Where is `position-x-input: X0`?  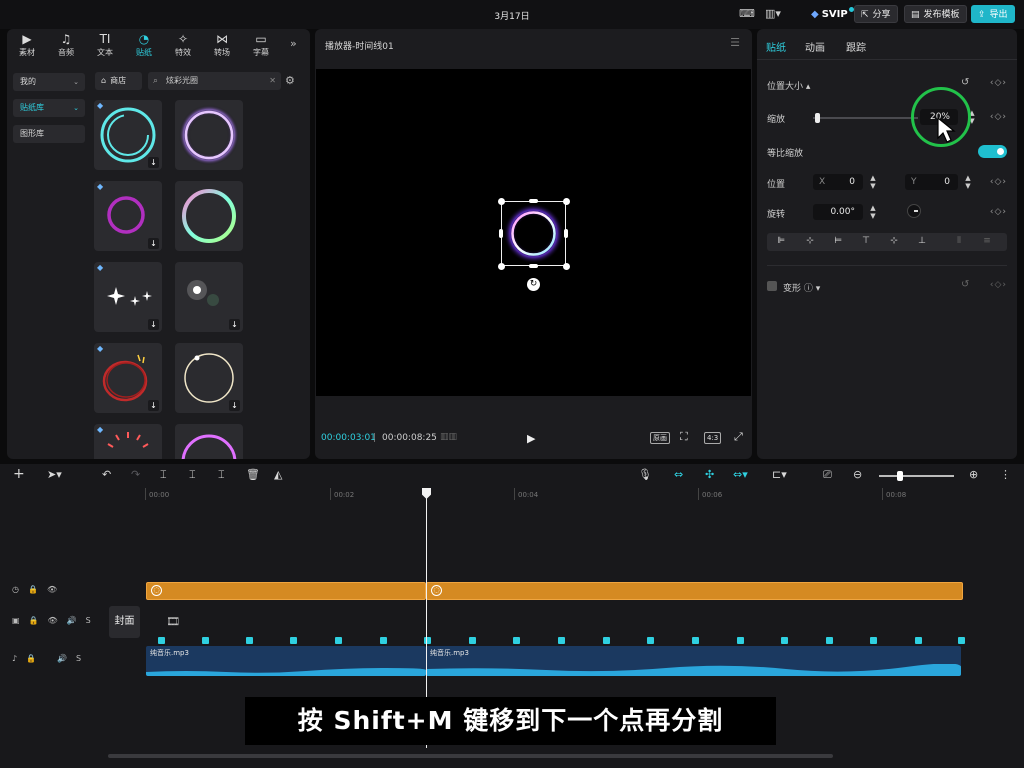
position-x-input: X0 is located at coordinates (838, 182).